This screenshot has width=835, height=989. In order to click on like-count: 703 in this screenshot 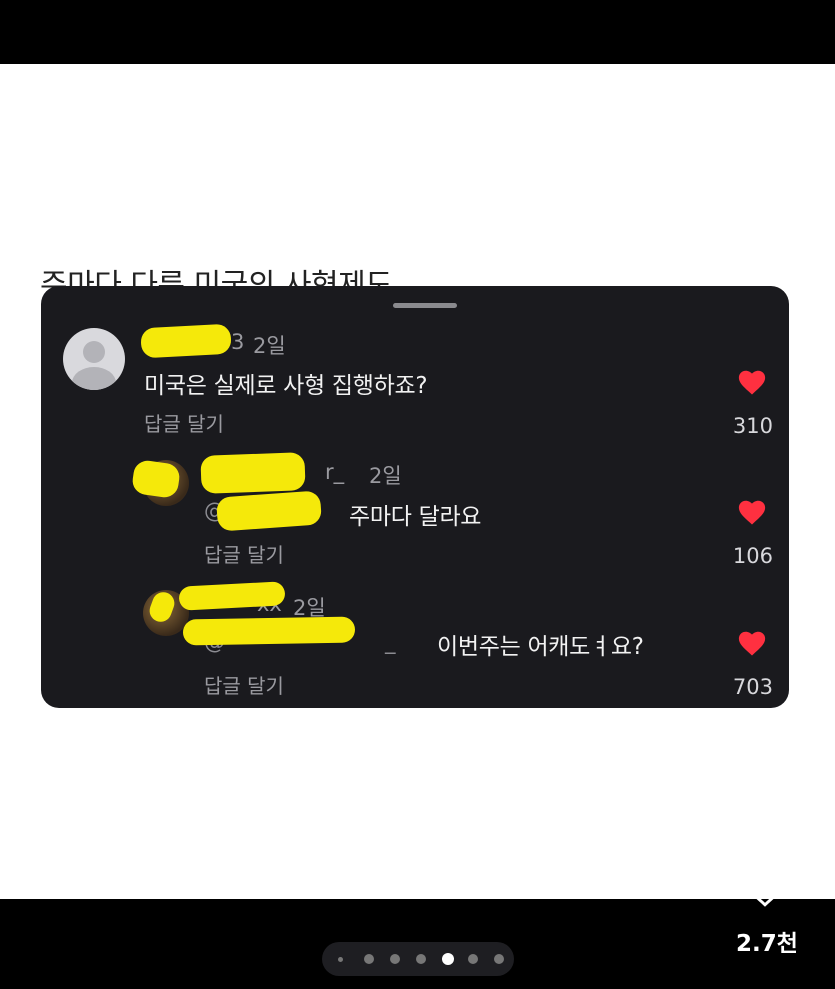, I will do `click(752, 687)`.